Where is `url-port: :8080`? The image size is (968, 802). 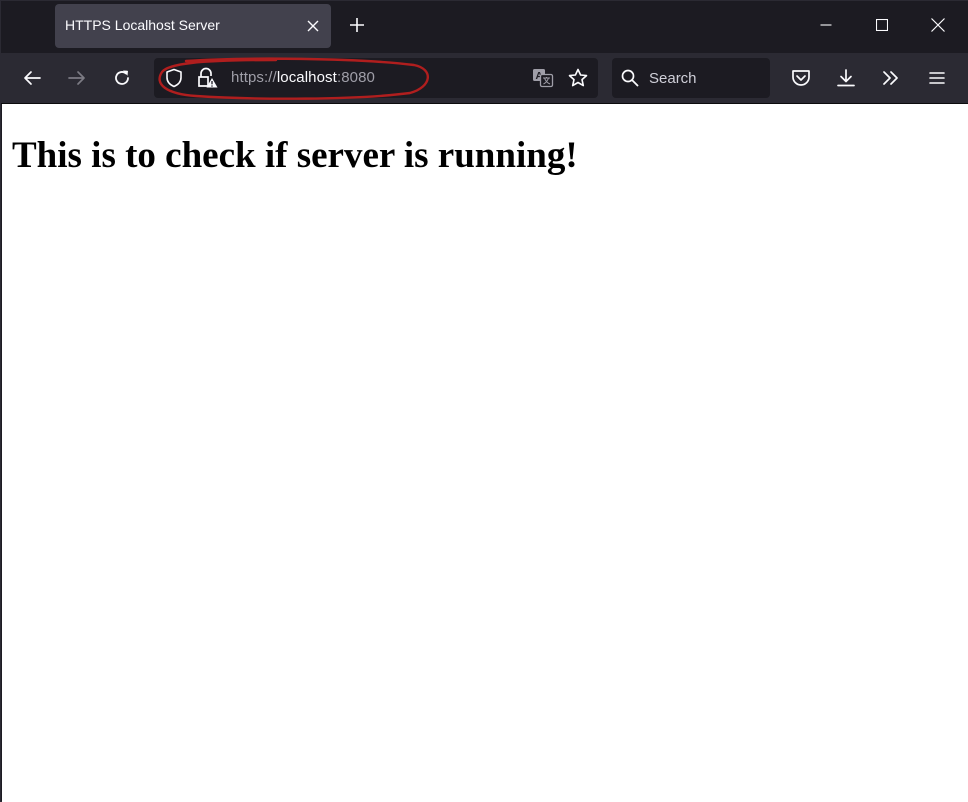
url-port: :8080 is located at coordinates (355, 77).